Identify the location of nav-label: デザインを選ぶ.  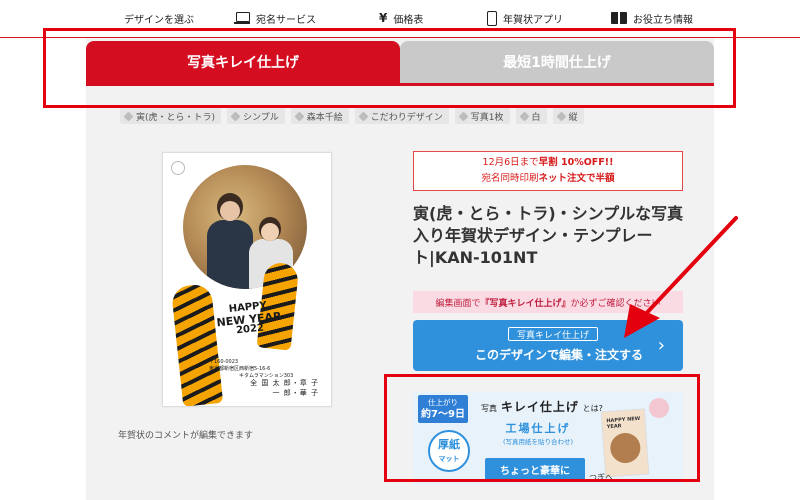
(159, 20).